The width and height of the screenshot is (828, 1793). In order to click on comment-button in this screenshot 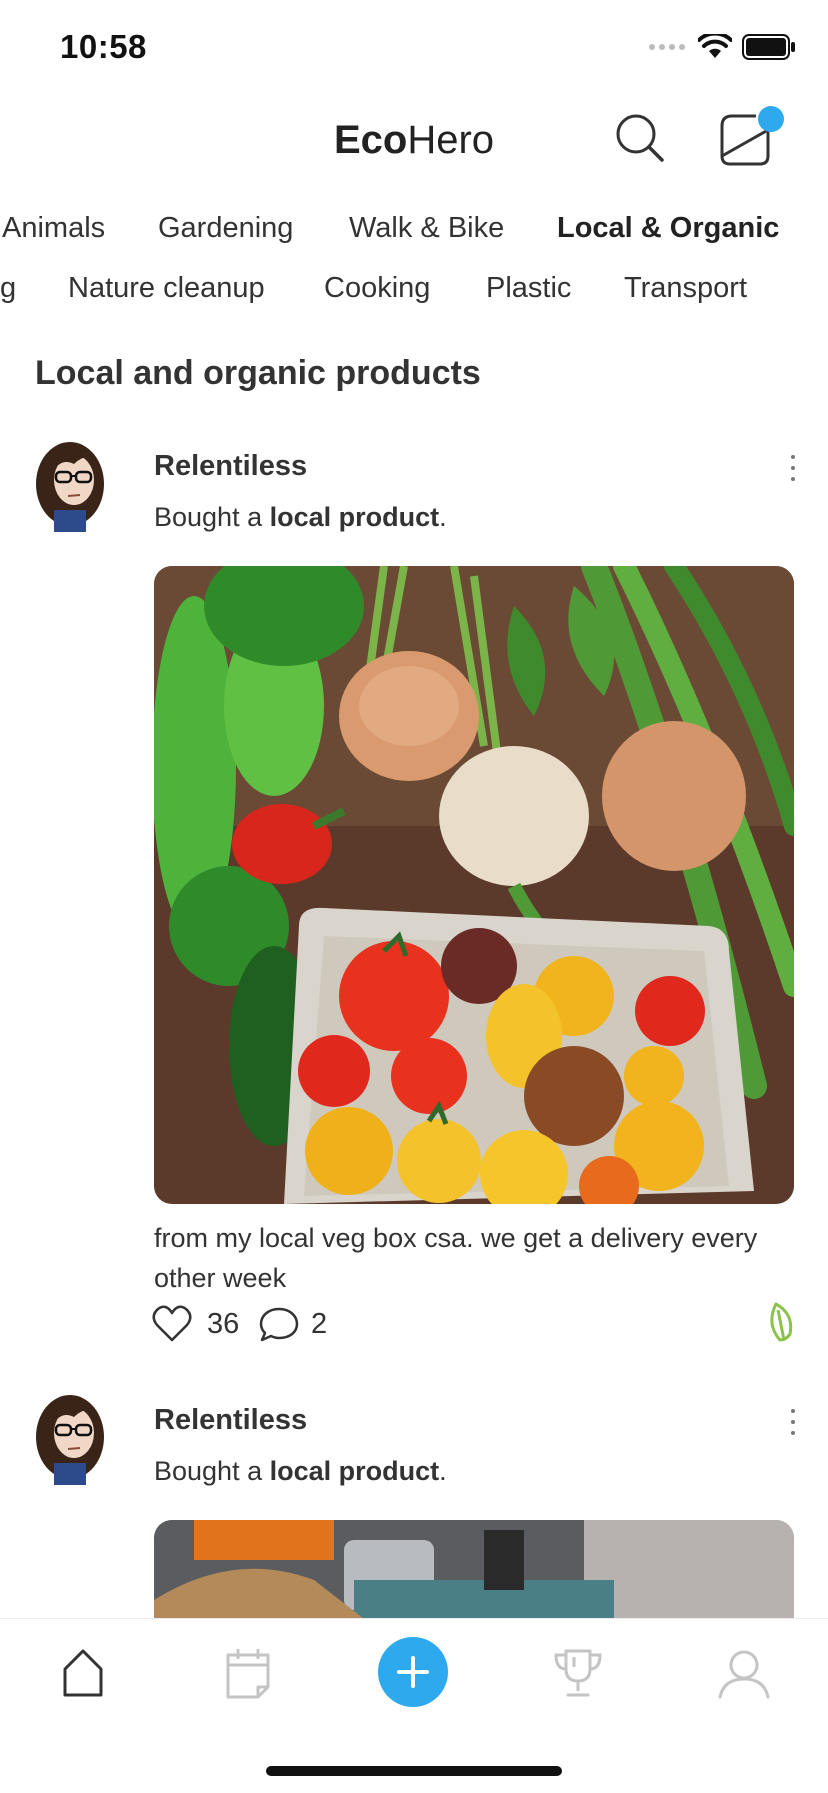, I will do `click(279, 1327)`.